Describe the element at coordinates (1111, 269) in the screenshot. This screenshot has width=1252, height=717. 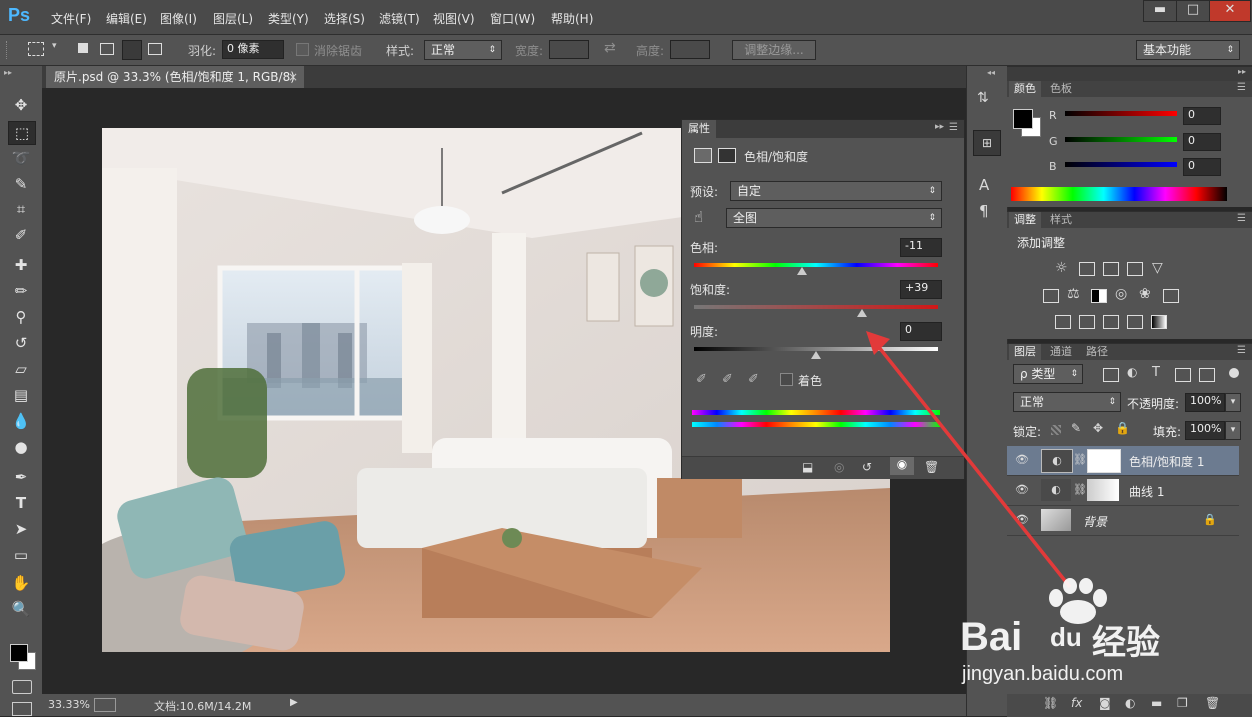
I see `curves-icon` at that location.